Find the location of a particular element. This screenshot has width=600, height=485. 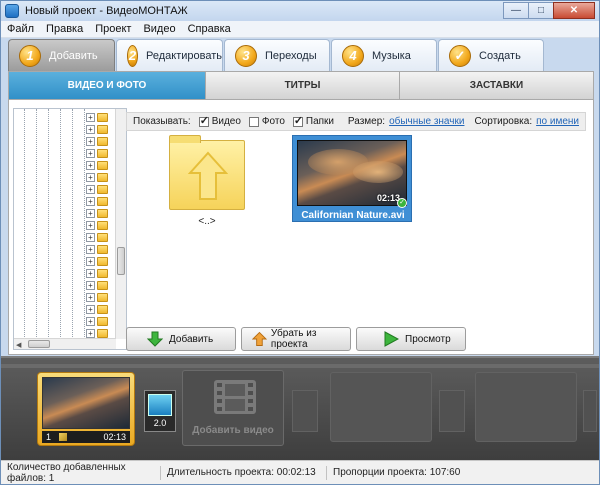

size-label: Размер: is located at coordinates (366, 121).